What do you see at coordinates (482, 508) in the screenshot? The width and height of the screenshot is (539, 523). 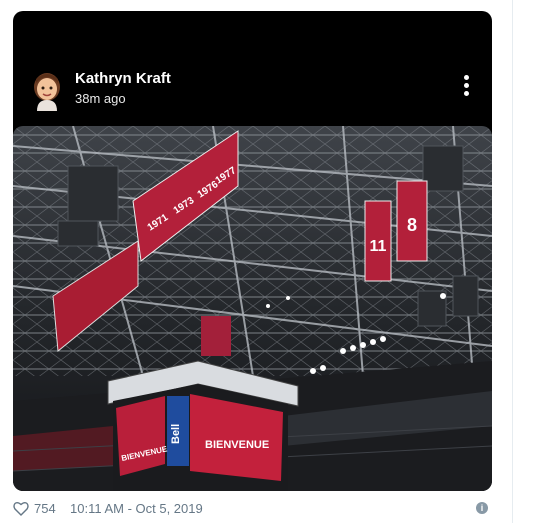 I see `info-icon: i` at bounding box center [482, 508].